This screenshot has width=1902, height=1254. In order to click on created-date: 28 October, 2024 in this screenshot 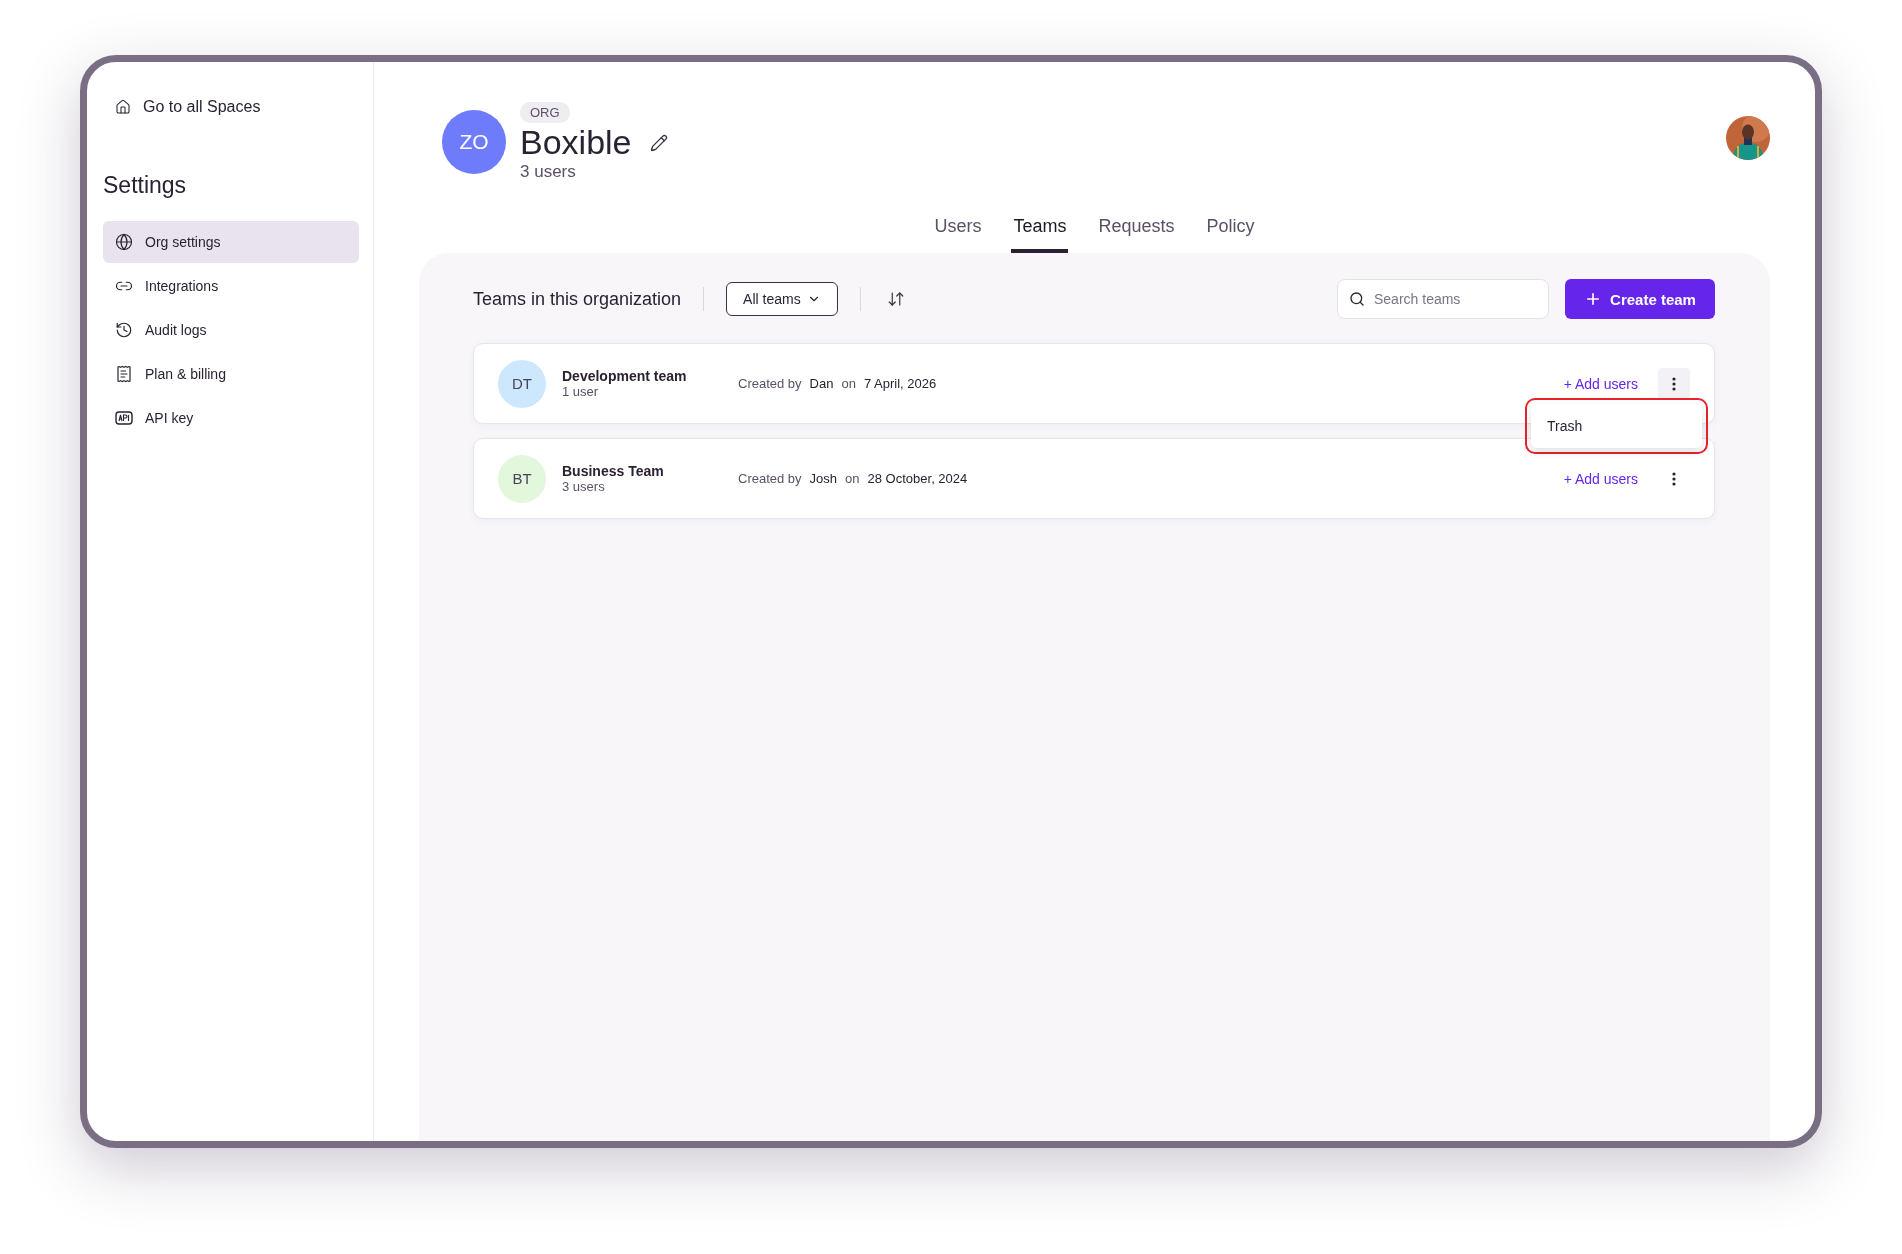, I will do `click(917, 478)`.